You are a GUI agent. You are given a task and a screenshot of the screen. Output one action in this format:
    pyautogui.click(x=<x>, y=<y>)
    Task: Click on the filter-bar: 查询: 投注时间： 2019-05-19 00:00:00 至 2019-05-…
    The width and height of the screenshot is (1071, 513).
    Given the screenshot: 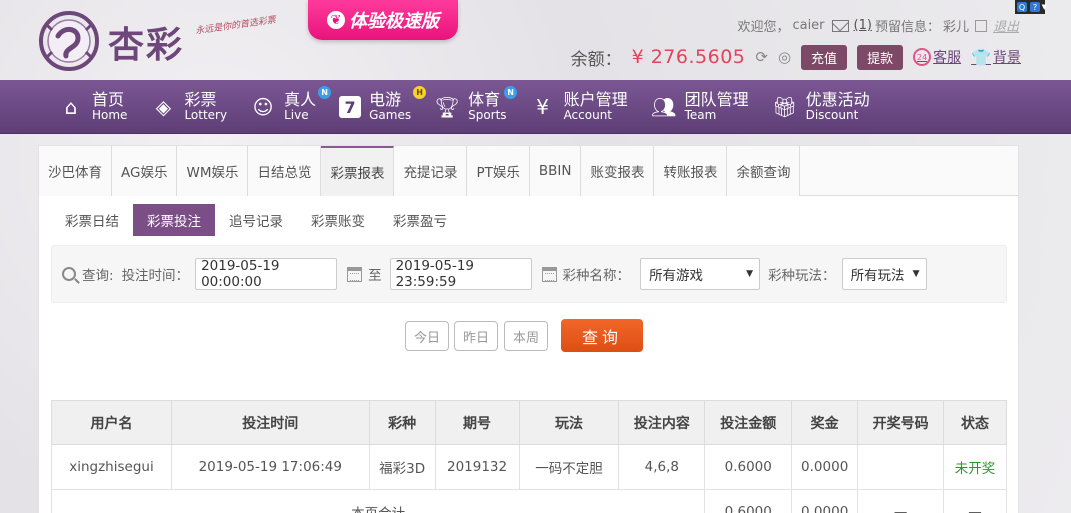 What is the action you would take?
    pyautogui.click(x=529, y=274)
    